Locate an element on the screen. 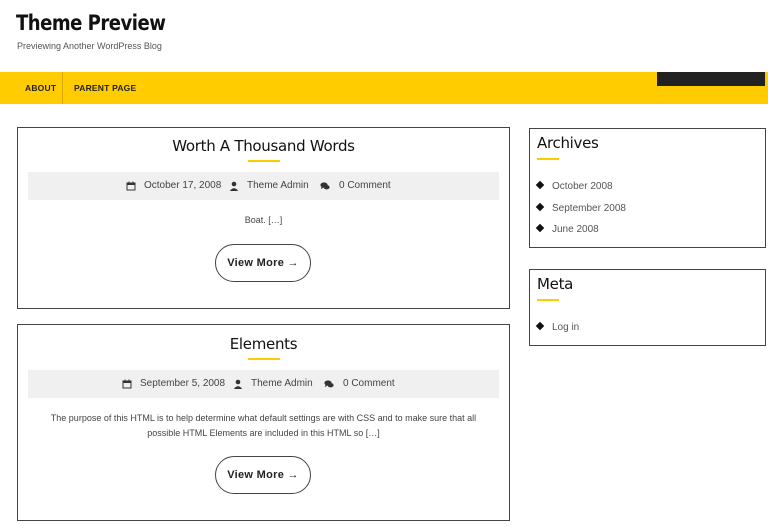 The height and width of the screenshot is (529, 768). nav-item-parent-page: PARENT PAGE is located at coordinates (105, 88).